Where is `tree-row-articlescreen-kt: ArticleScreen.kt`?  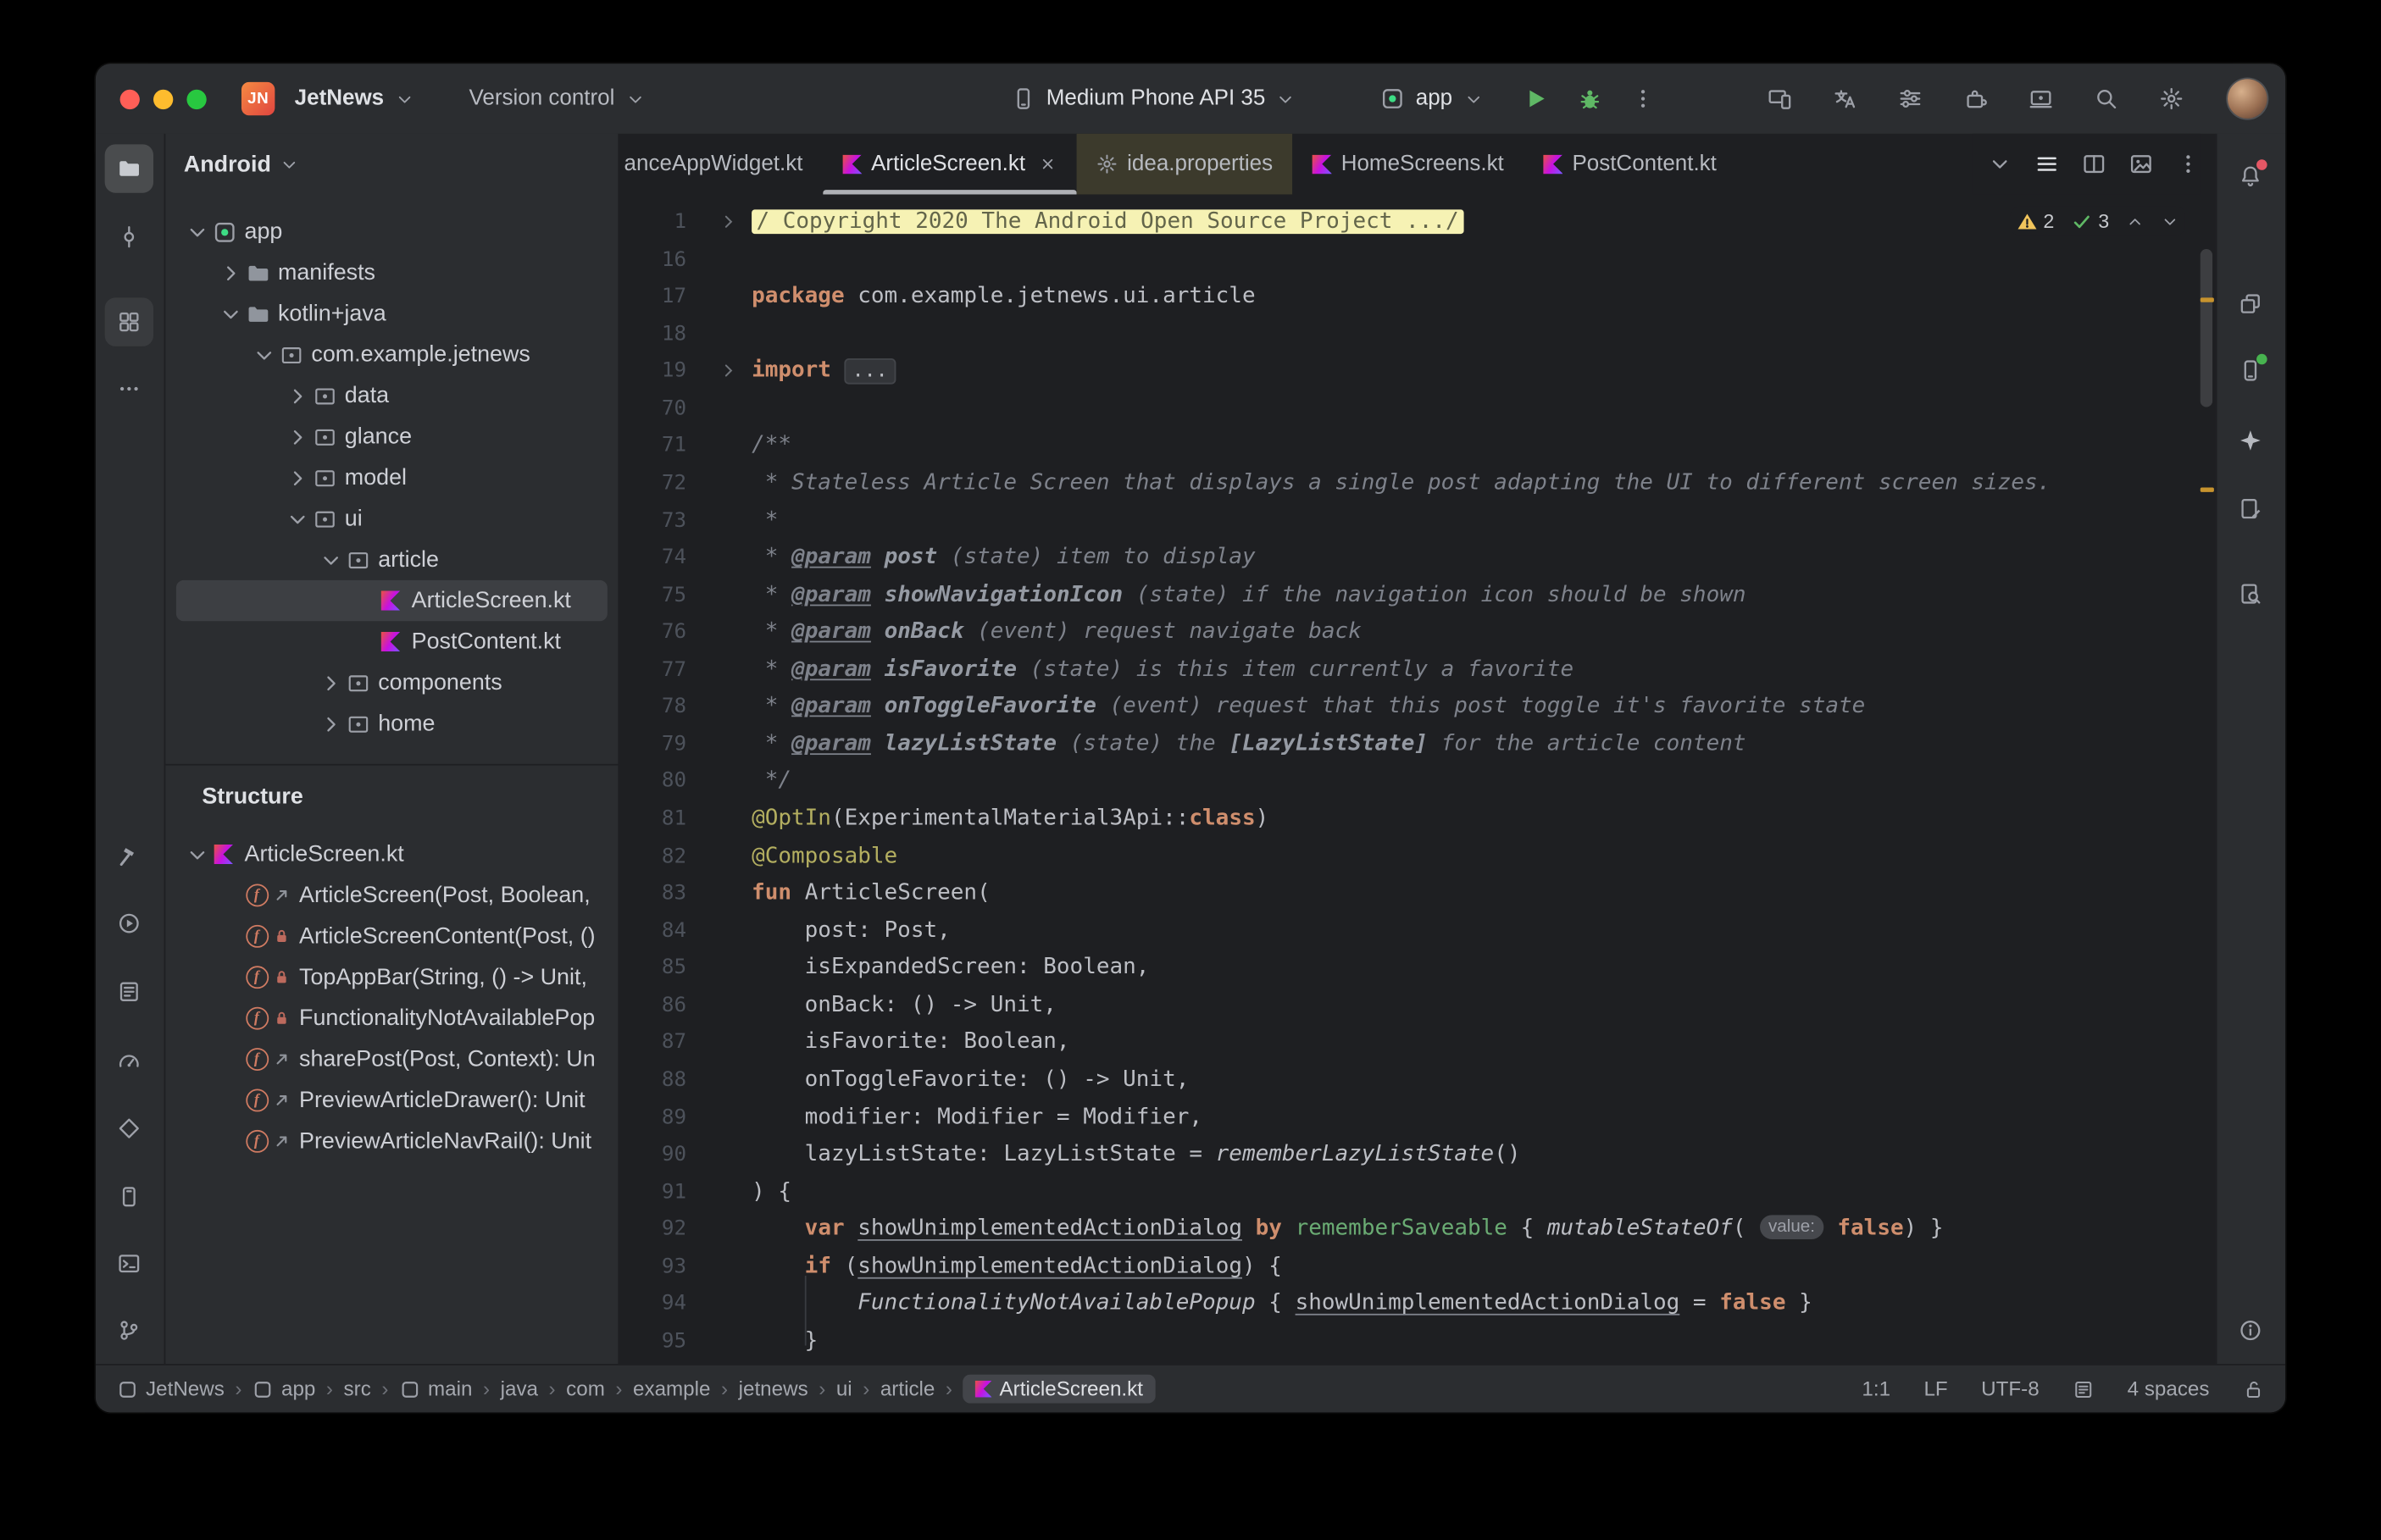 tree-row-articlescreen-kt: ArticleScreen.kt is located at coordinates (391, 600).